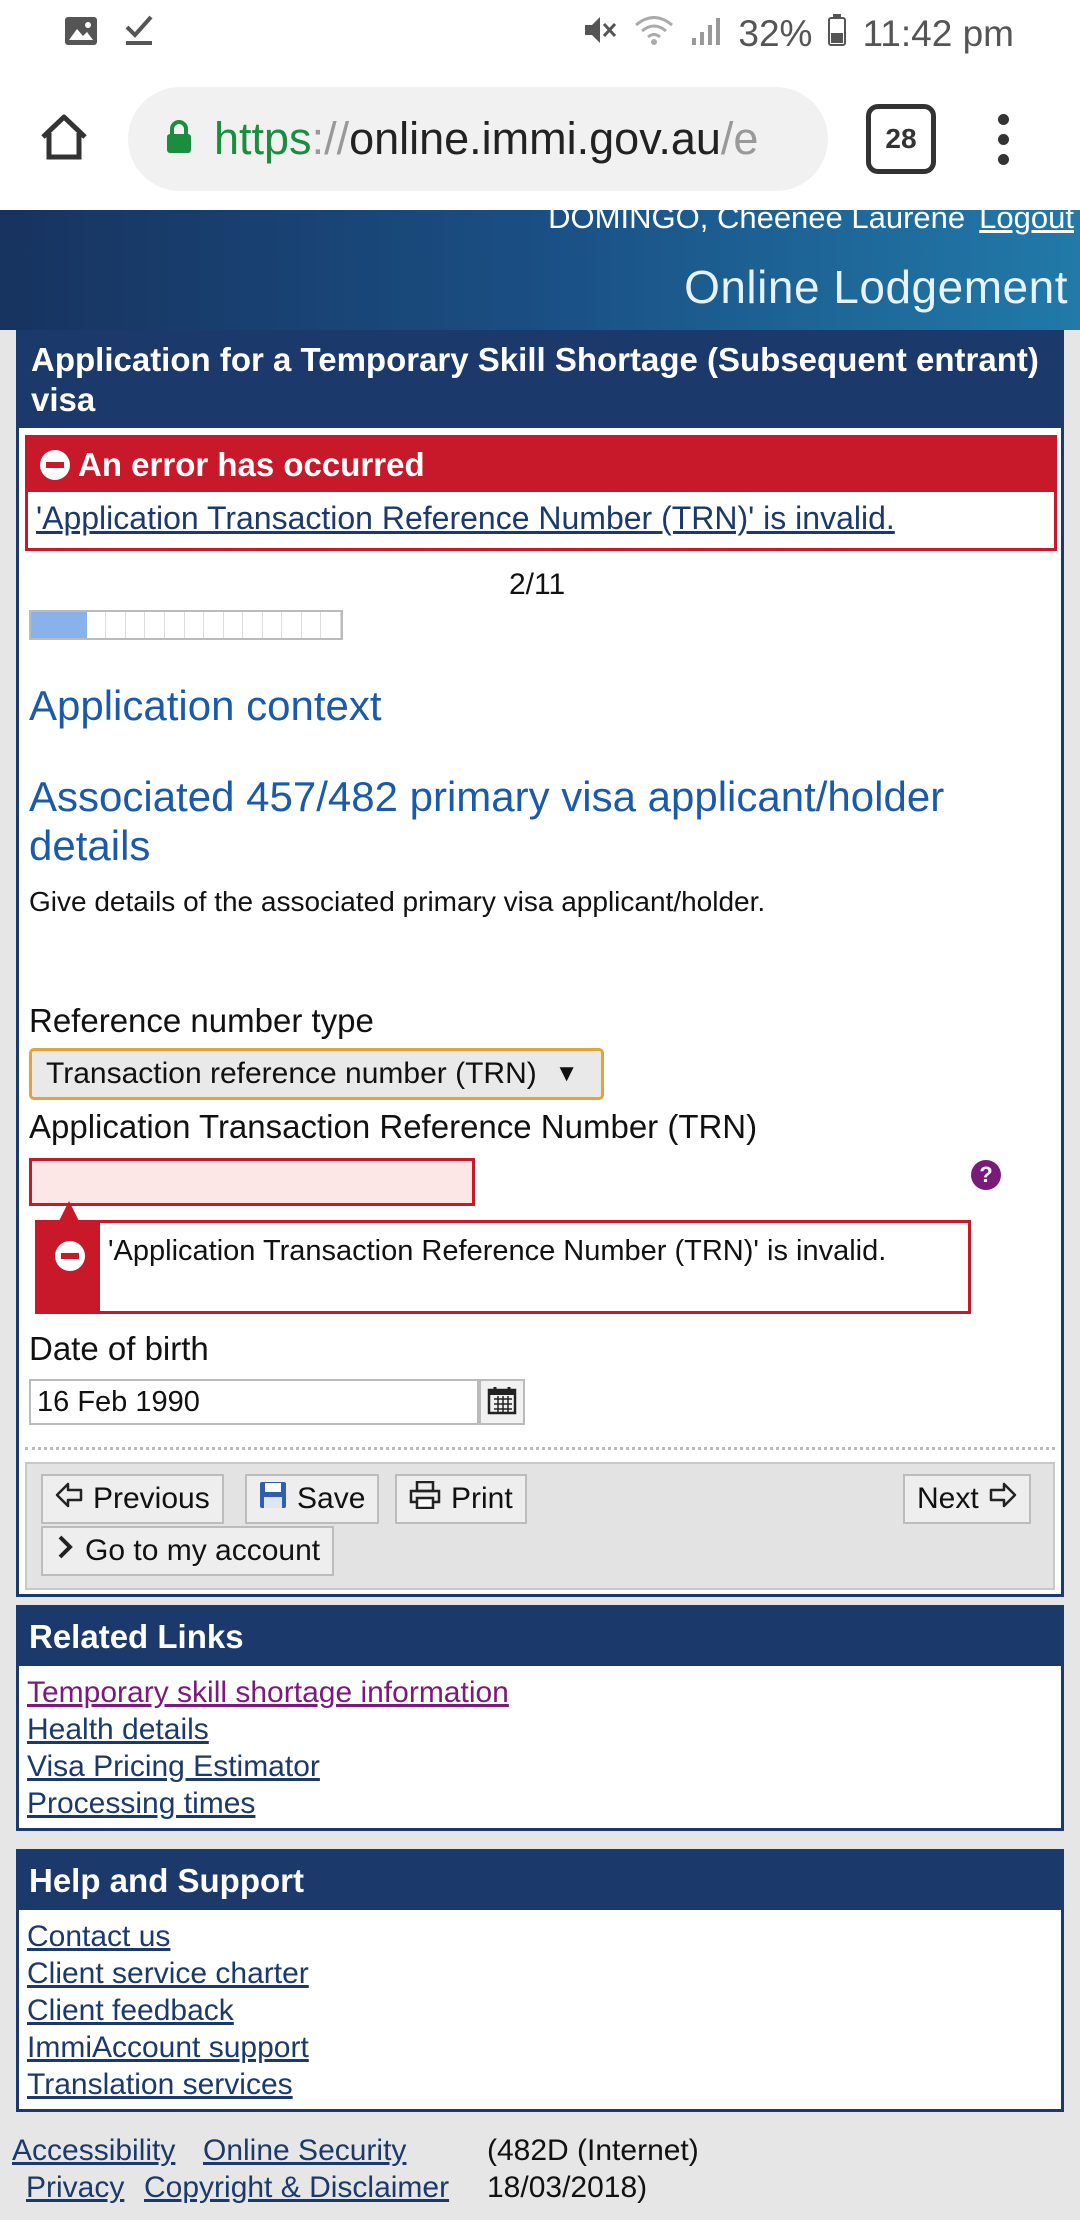  Describe the element at coordinates (252, 1182) in the screenshot. I see `trn-input` at that location.